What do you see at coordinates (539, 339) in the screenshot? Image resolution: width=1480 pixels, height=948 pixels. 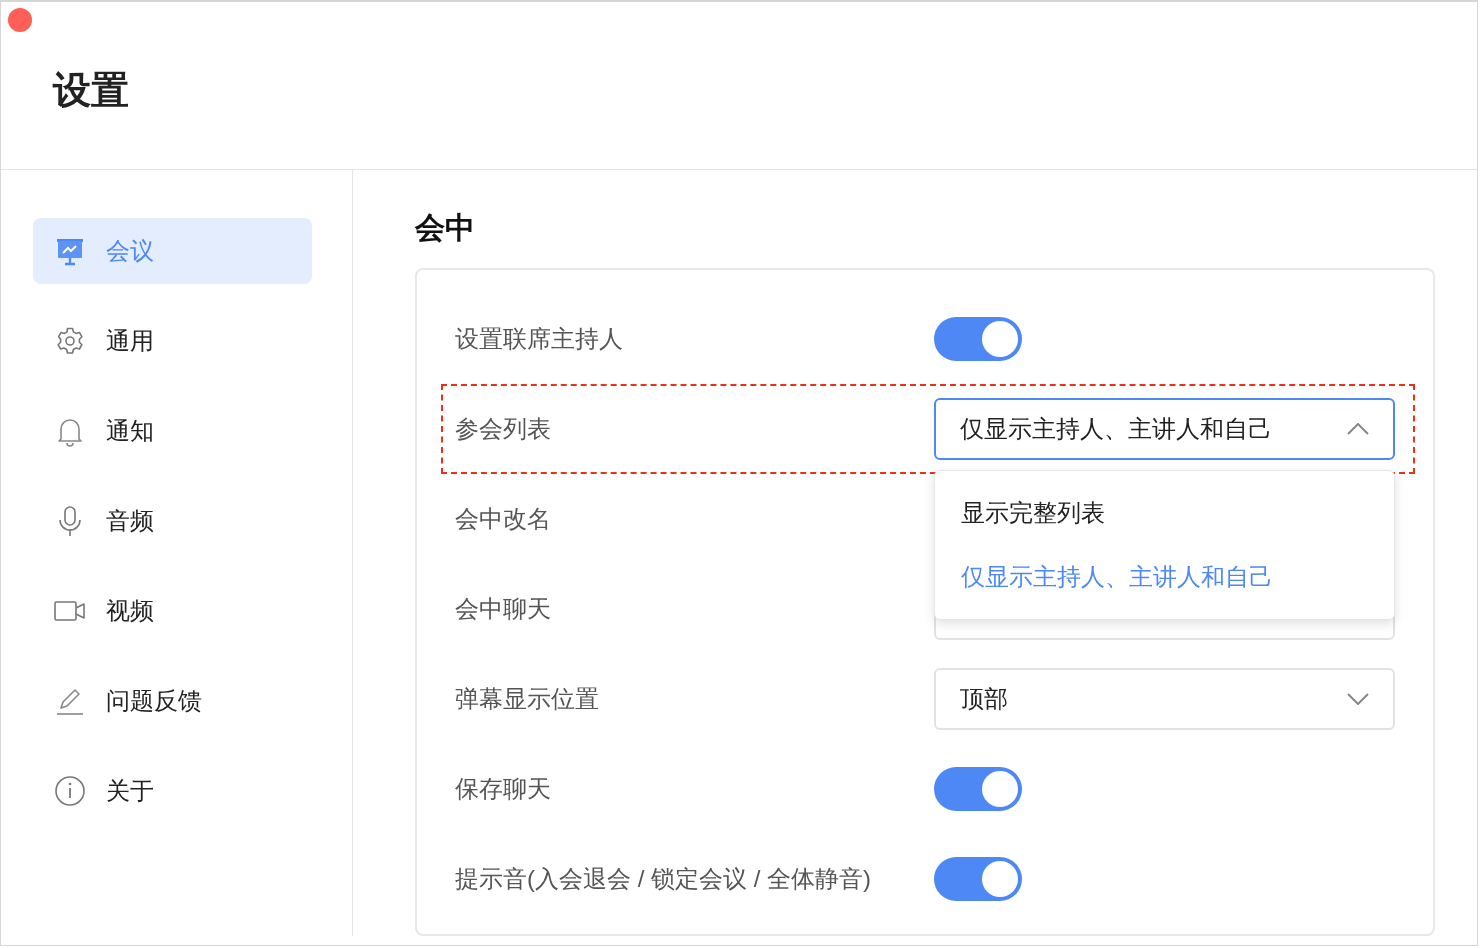 I see `setting-label: 设置联席主持人` at bounding box center [539, 339].